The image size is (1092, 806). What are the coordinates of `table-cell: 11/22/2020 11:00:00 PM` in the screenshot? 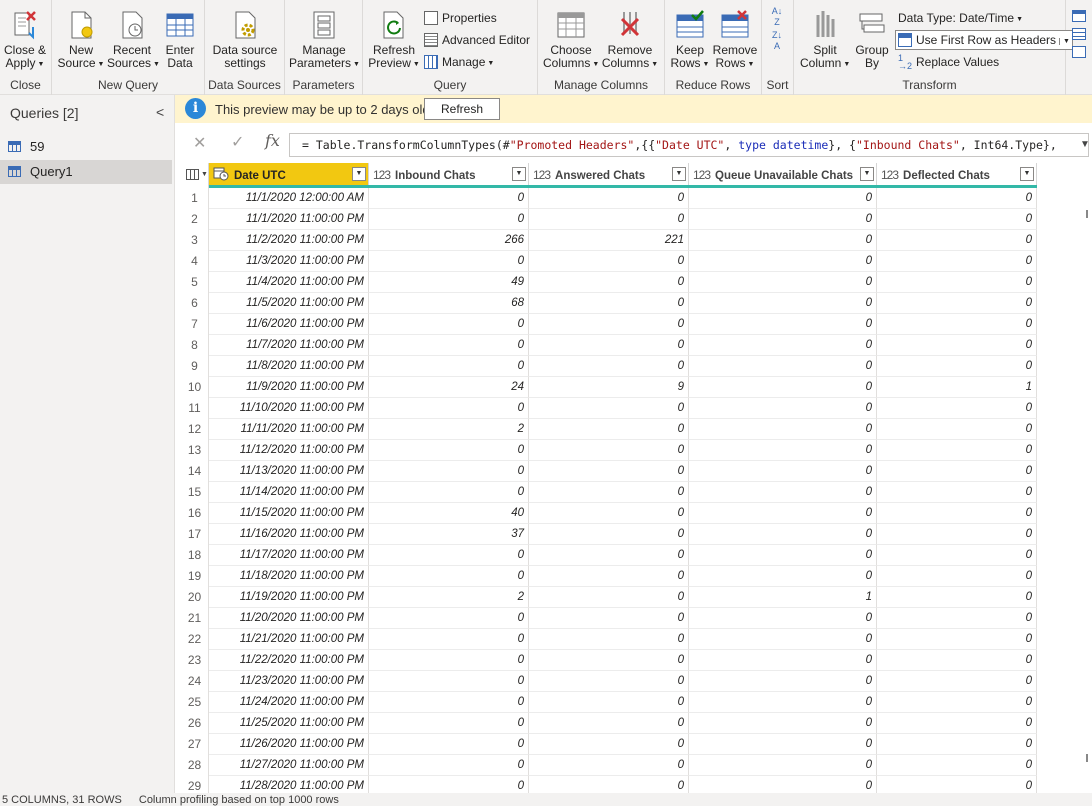 It's located at (289, 660).